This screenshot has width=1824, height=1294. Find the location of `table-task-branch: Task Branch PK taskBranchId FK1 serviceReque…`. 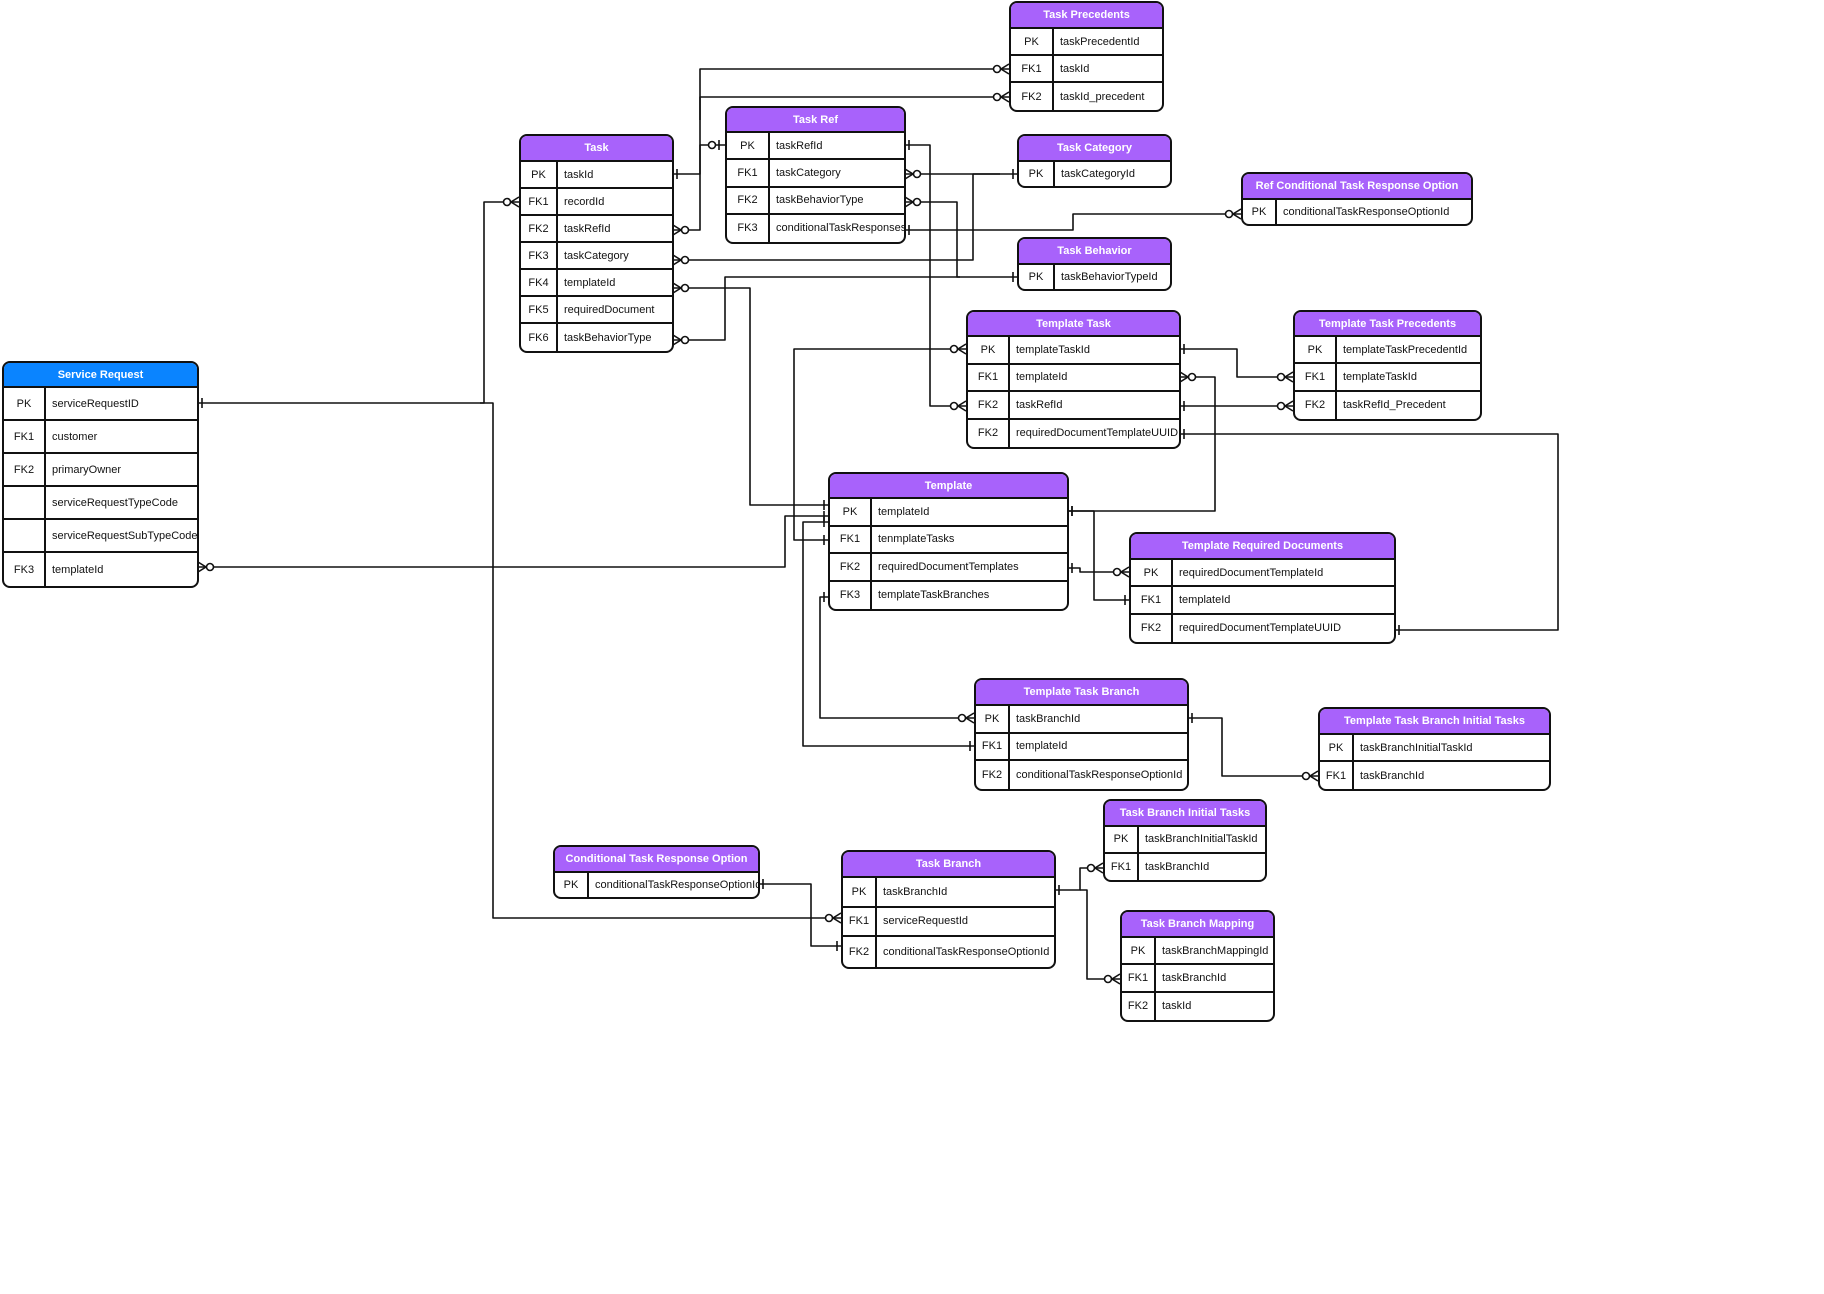

table-task-branch: Task Branch PK taskBranchId FK1 serviceReque… is located at coordinates (948, 909).